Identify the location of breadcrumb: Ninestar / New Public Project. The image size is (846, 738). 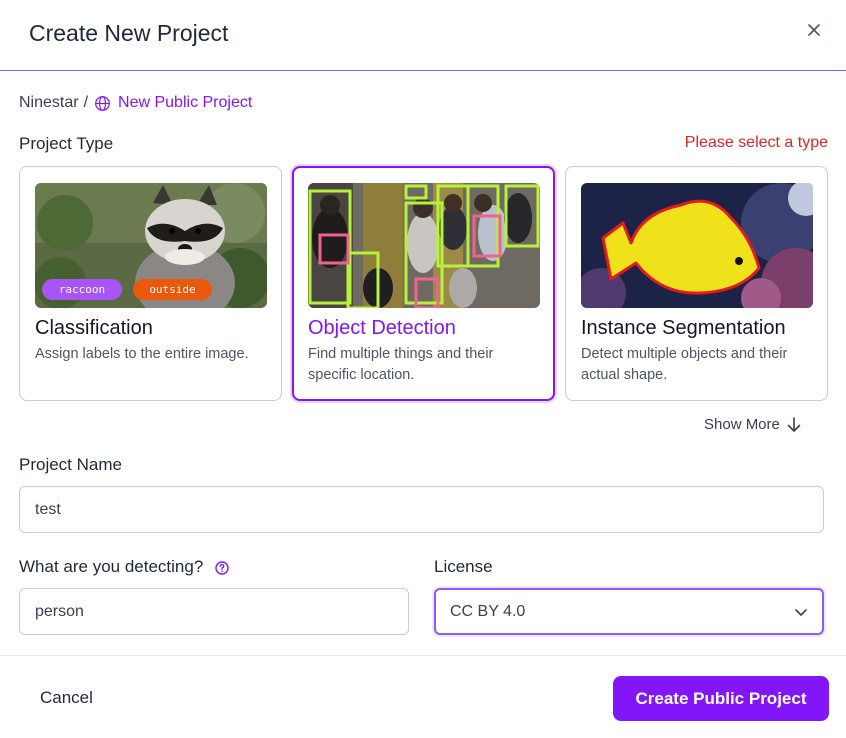
(135, 103).